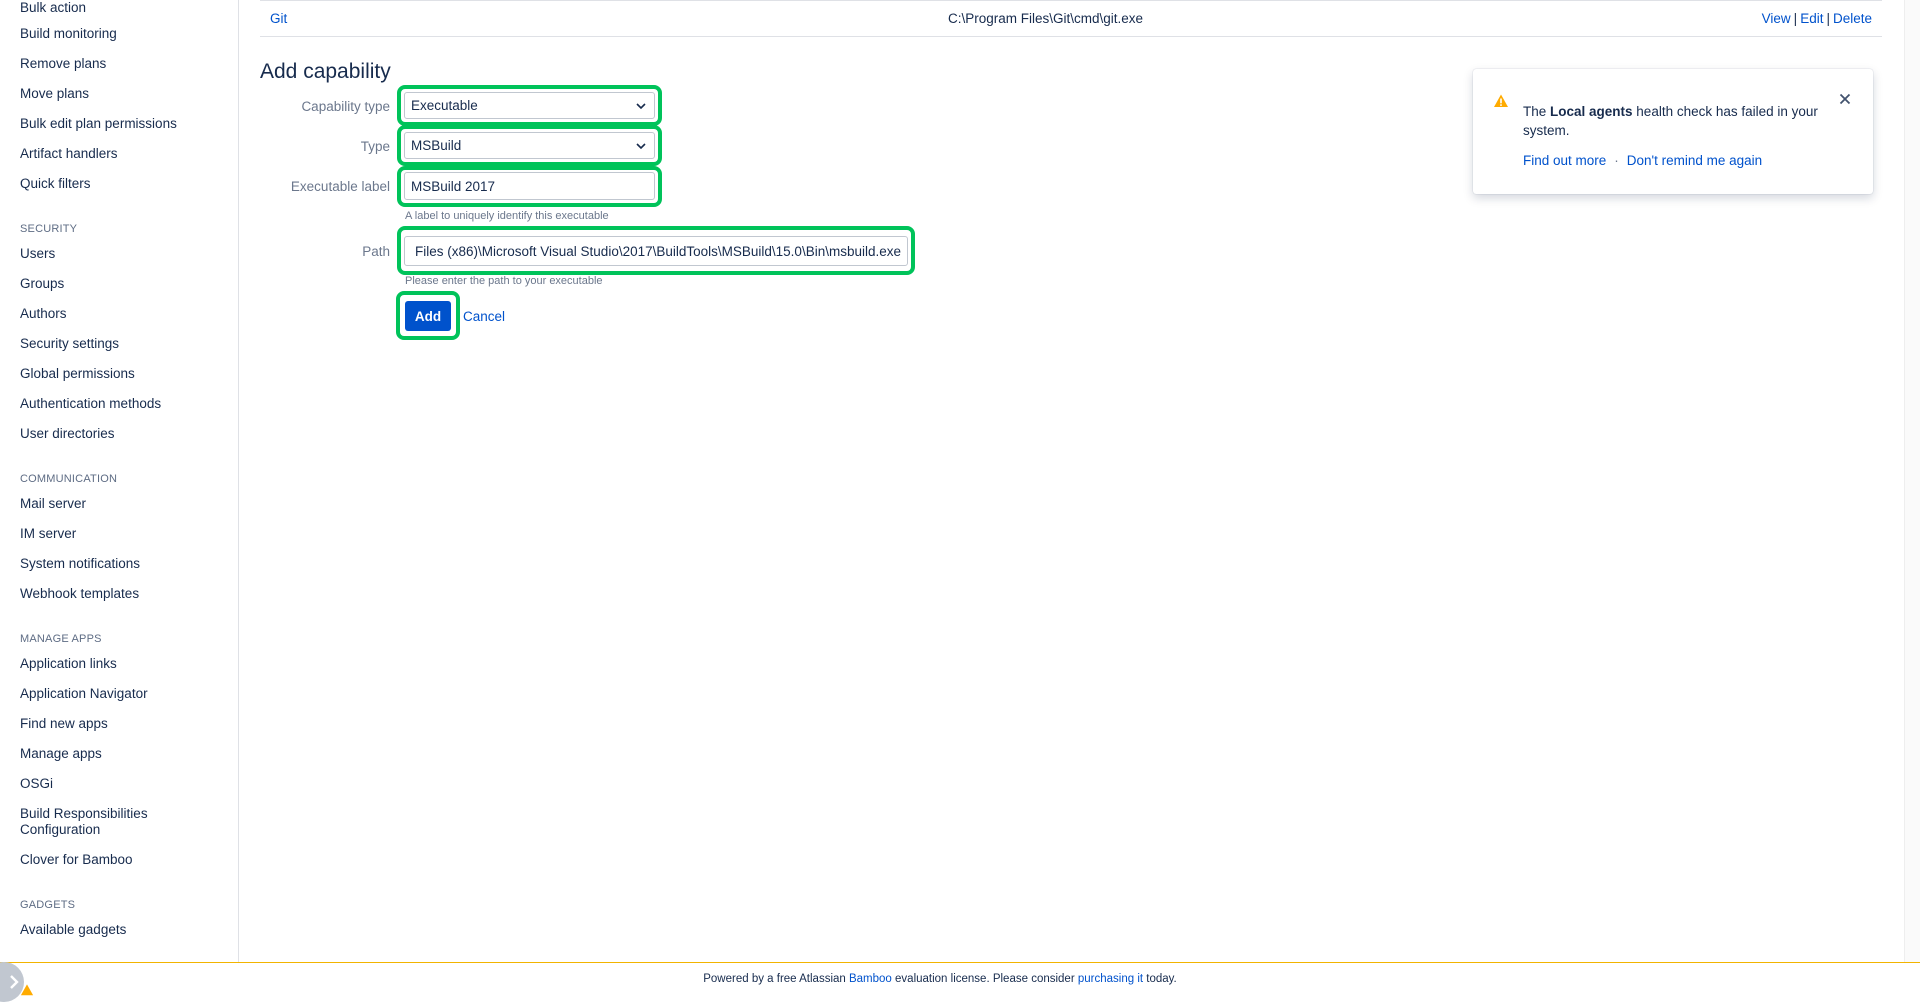  Describe the element at coordinates (120, 822) in the screenshot. I see `sidebar-item-build-responsibilities: Build Responsibilities Configuration` at that location.